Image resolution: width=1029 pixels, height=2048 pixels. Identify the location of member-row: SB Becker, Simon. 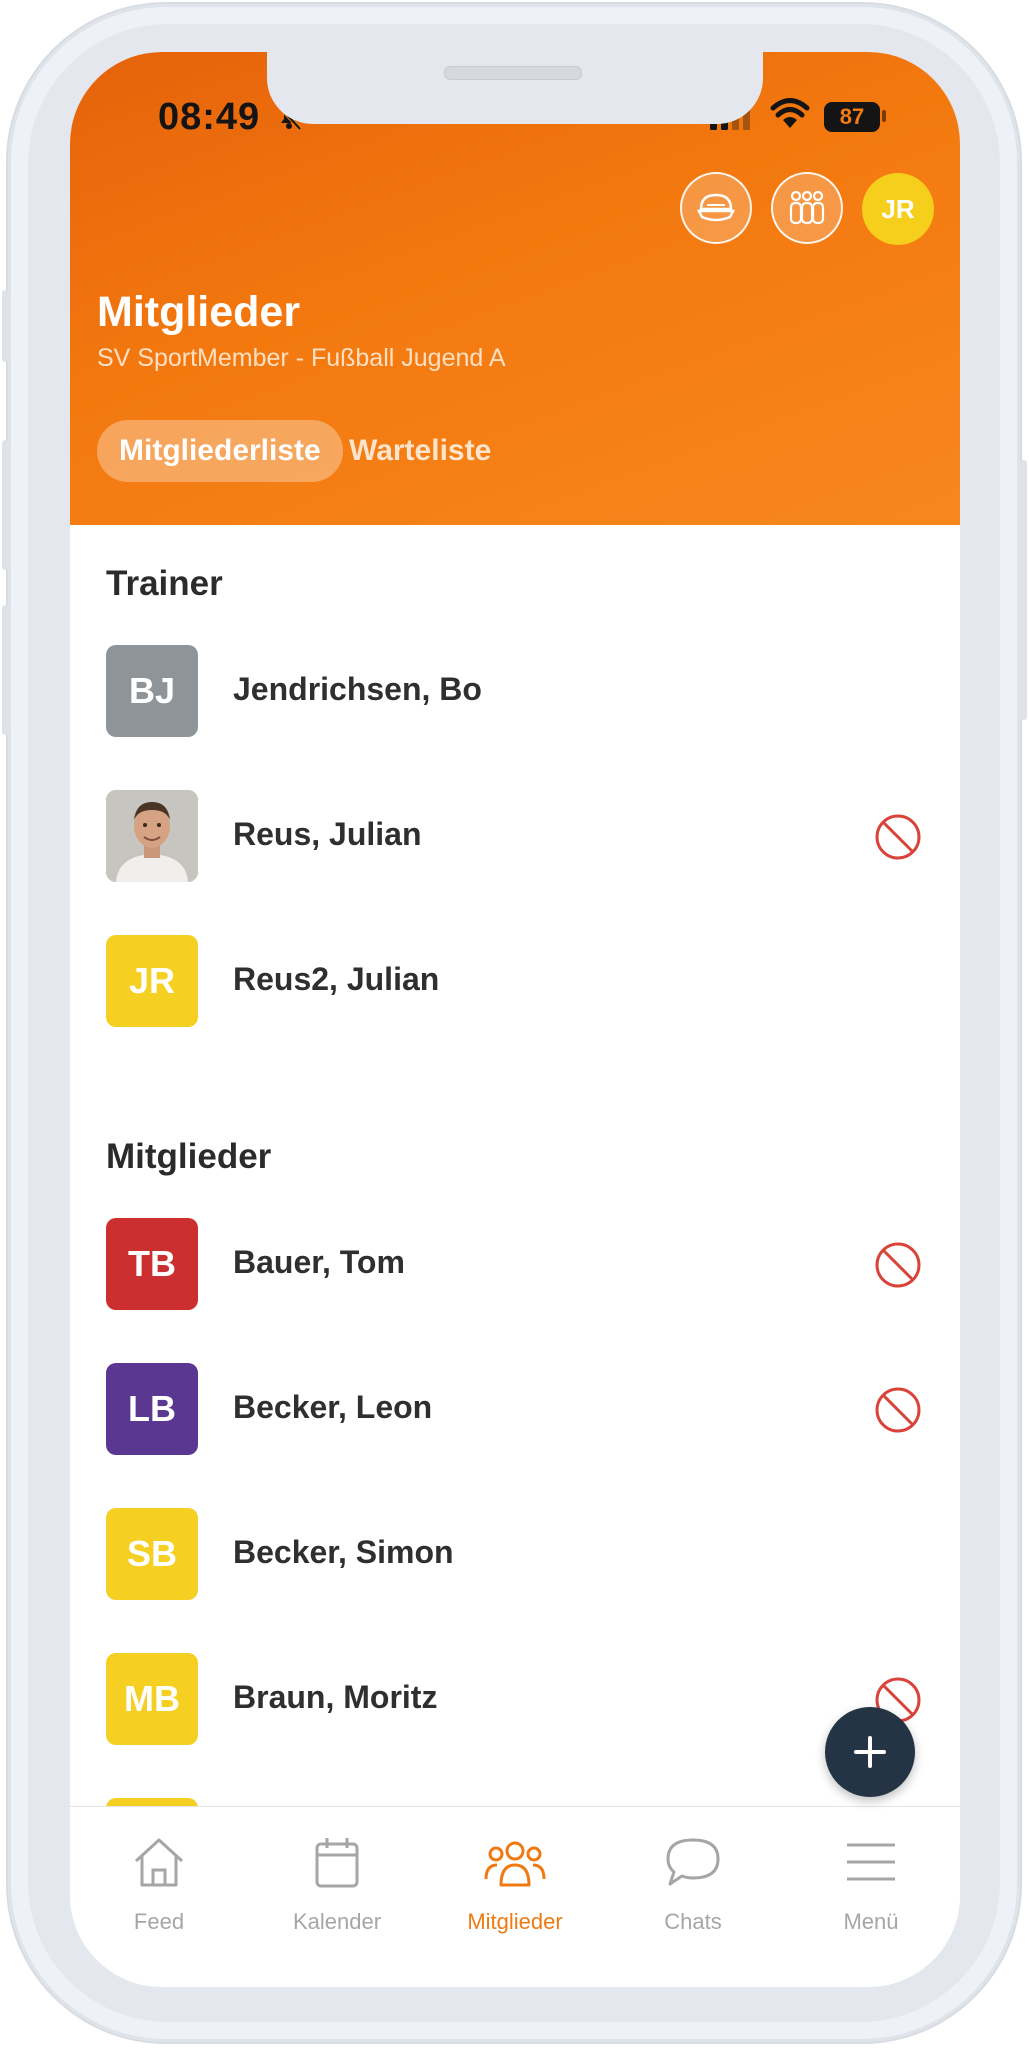
(516, 1554).